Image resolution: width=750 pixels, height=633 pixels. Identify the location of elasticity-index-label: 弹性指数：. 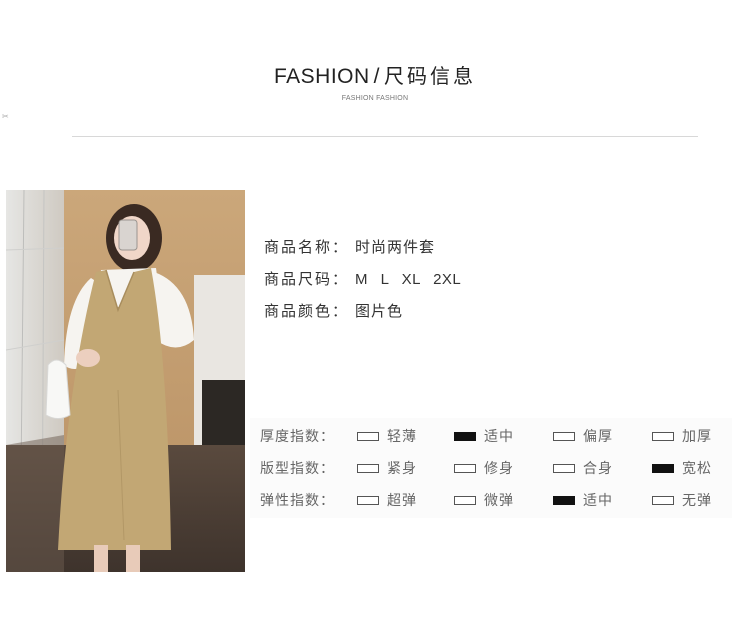
(297, 501).